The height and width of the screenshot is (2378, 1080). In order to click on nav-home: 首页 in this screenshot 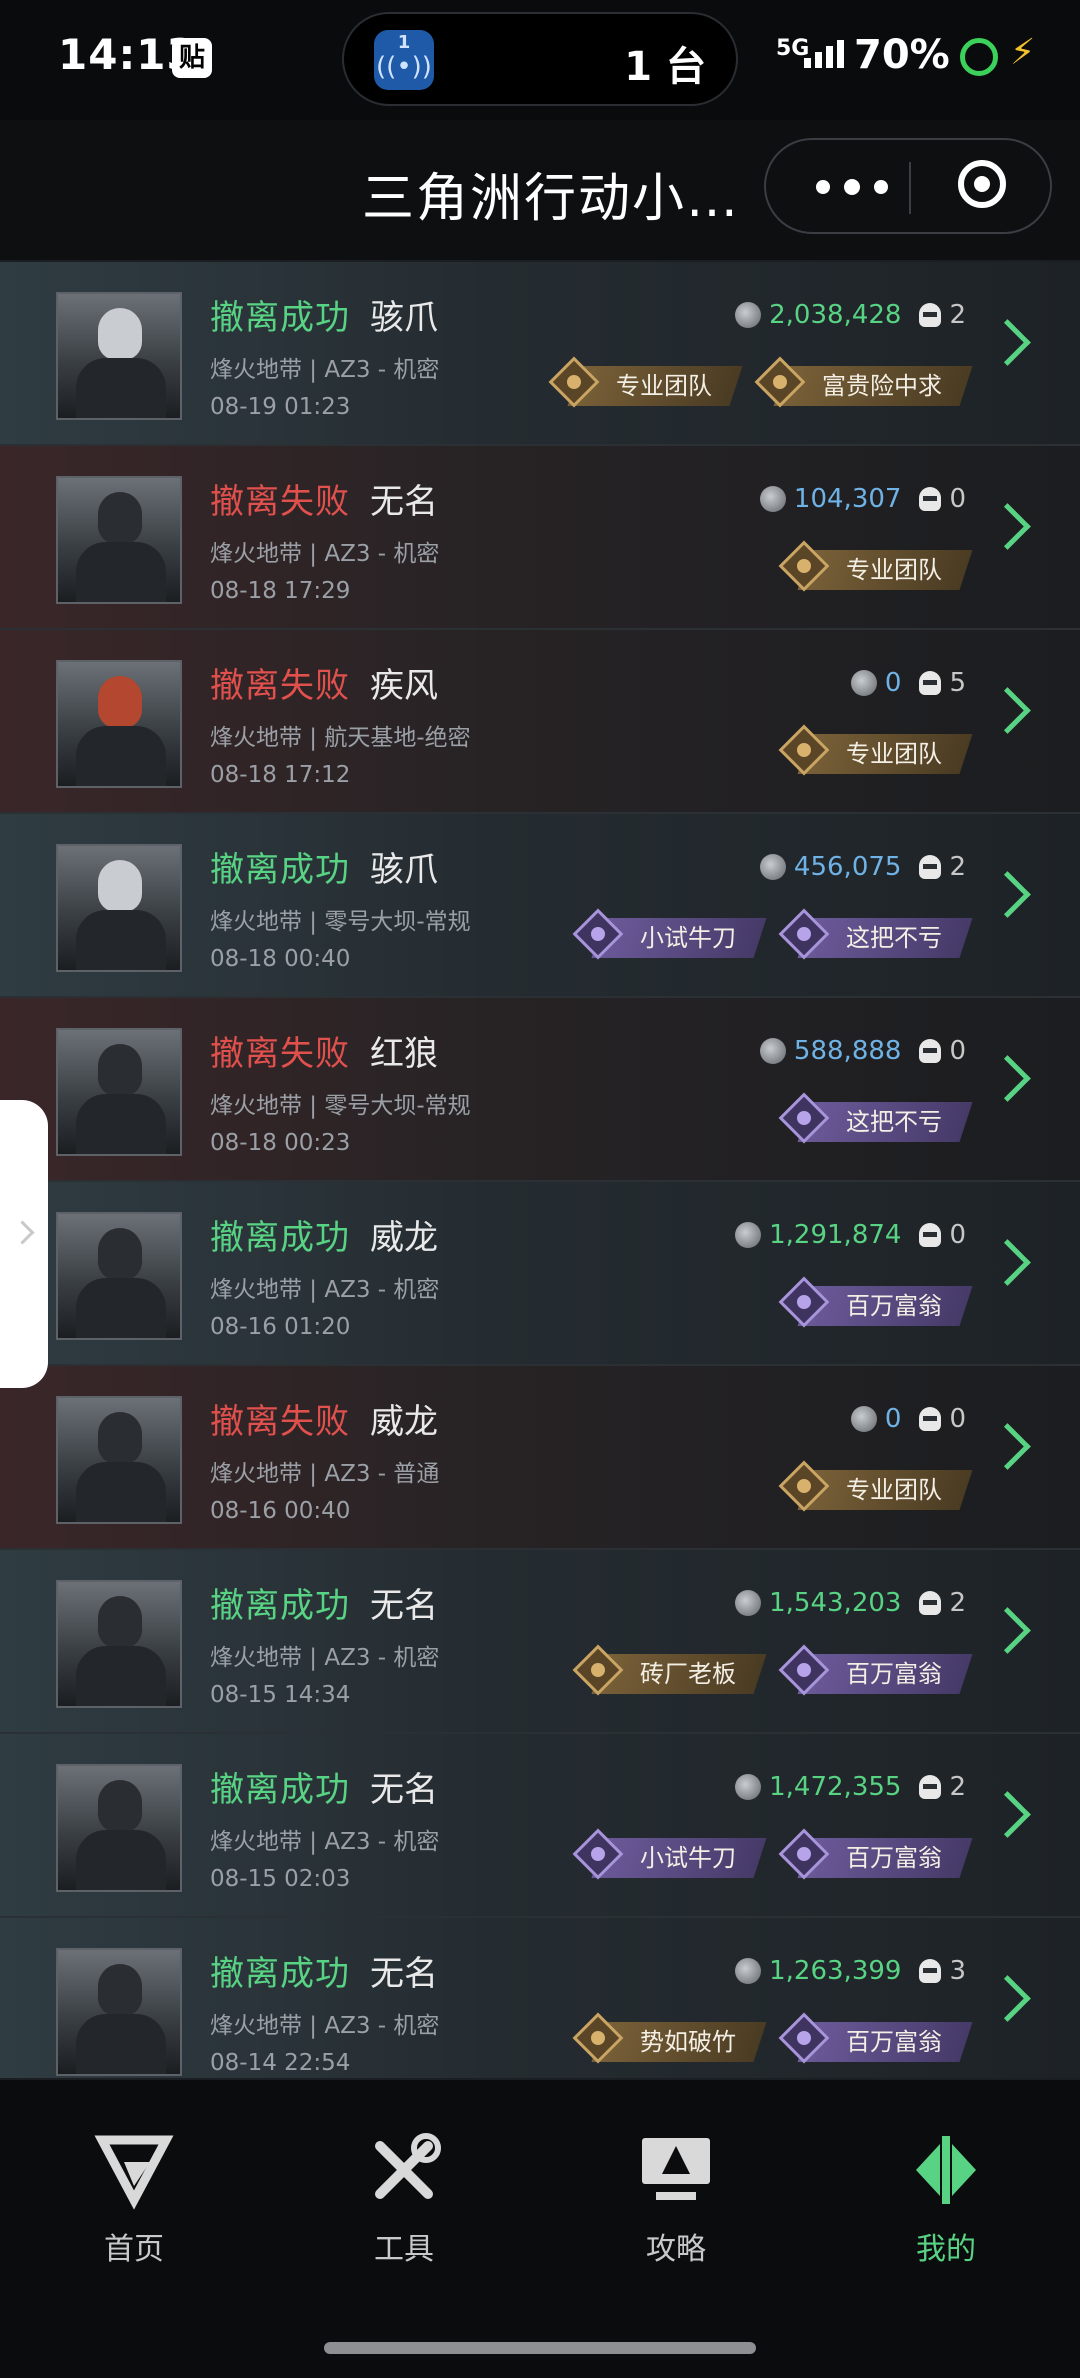, I will do `click(134, 2199)`.